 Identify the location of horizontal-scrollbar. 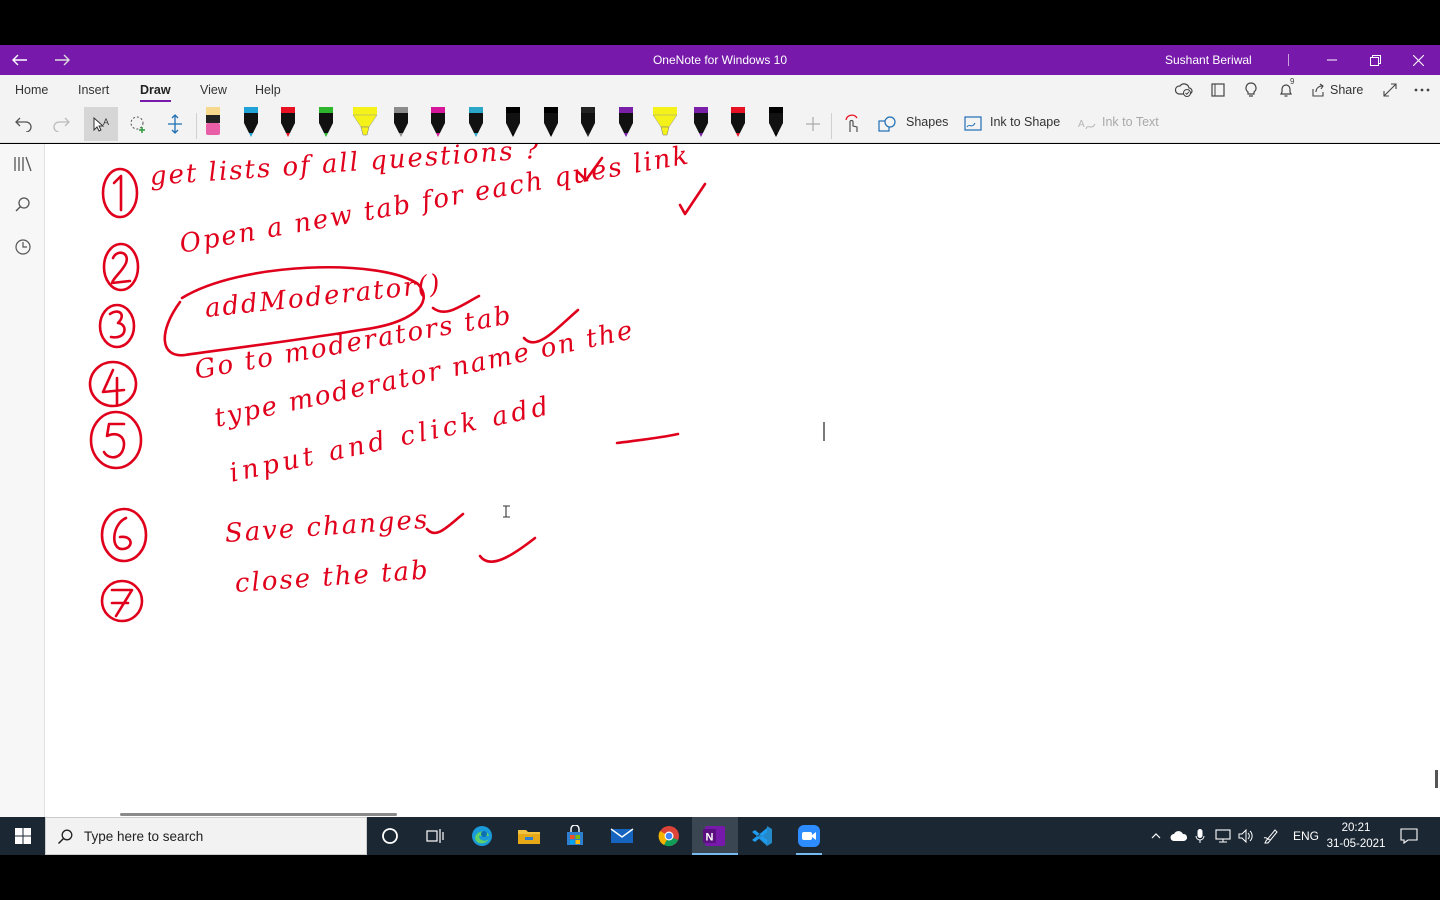
(258, 814).